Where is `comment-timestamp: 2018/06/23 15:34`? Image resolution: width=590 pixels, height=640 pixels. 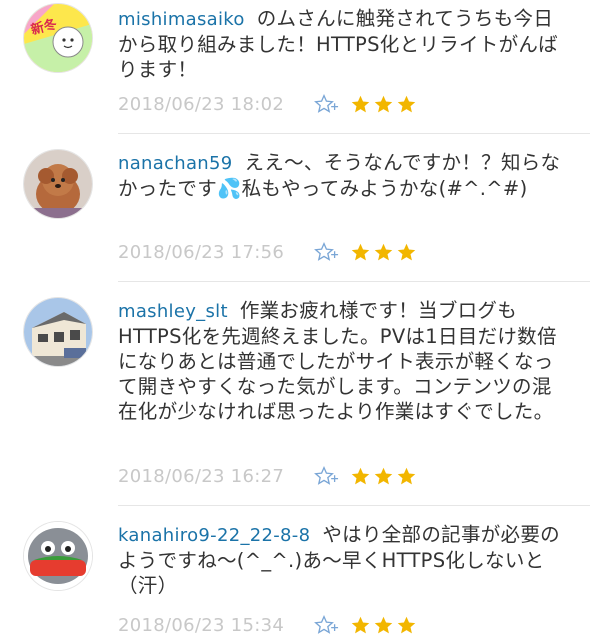
comment-timestamp: 2018/06/23 15:34 is located at coordinates (201, 625).